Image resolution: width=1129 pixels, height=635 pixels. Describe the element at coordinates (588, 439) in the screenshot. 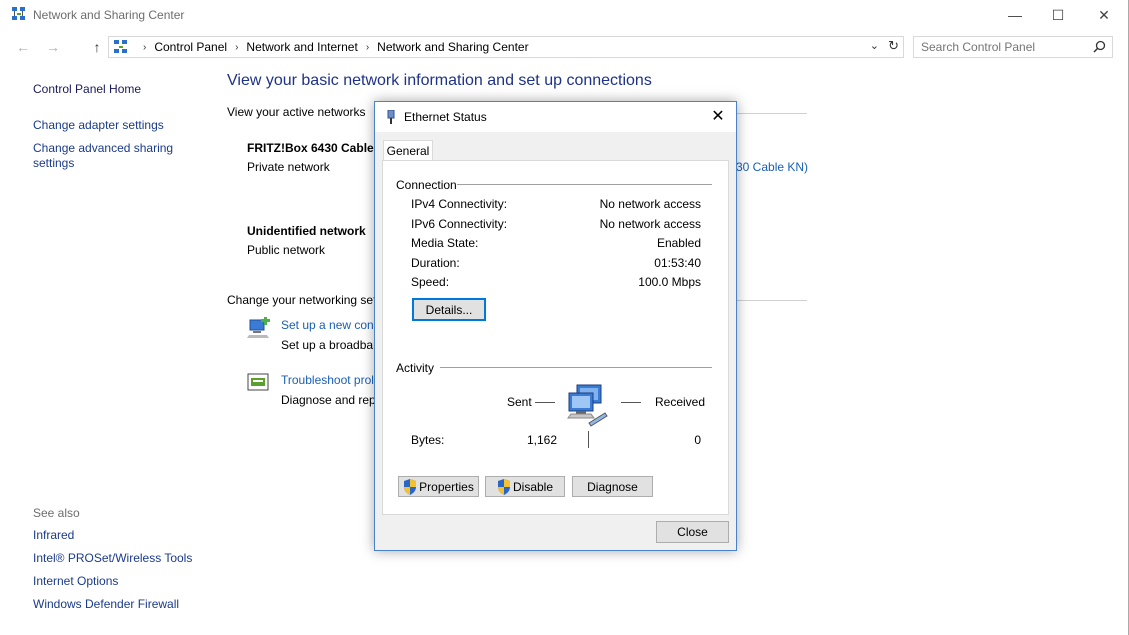

I see `activity-divider-line` at that location.